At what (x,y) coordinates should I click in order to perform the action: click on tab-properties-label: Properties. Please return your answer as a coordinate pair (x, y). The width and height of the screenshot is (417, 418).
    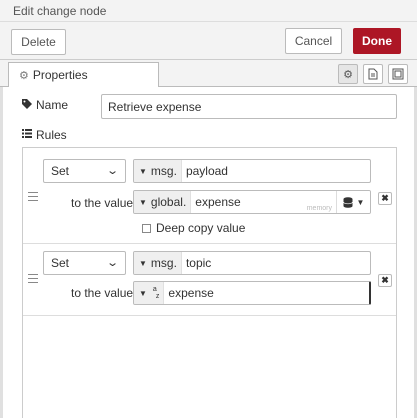
    Looking at the image, I should click on (60, 75).